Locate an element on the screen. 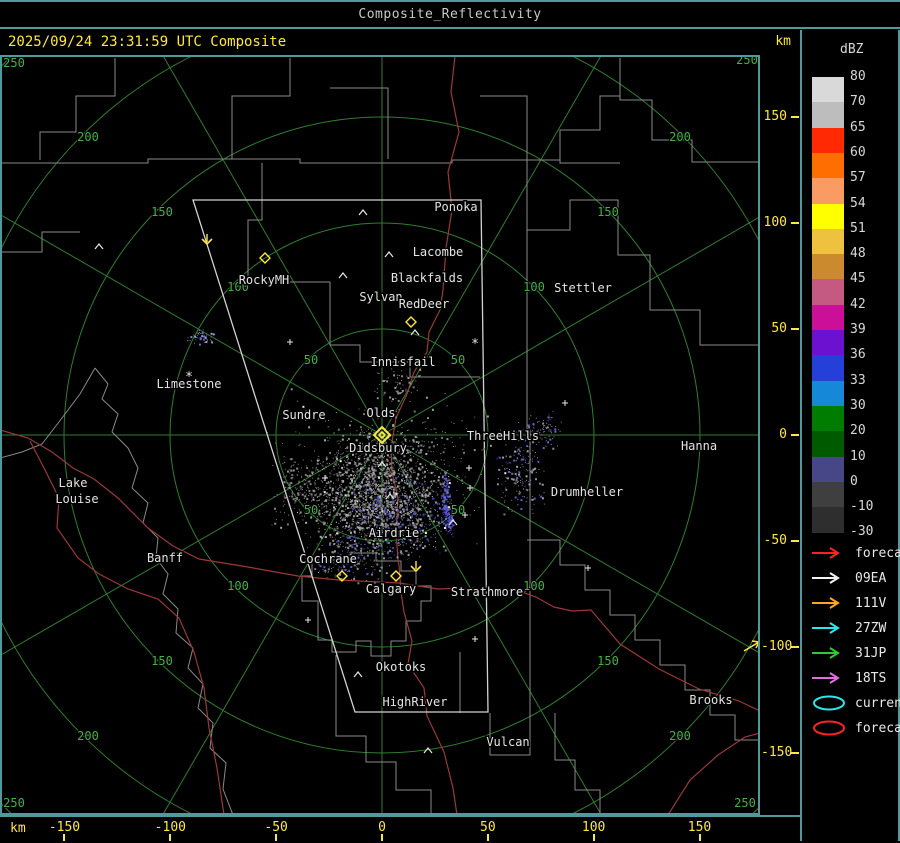  colorbar-value-label: 39 is located at coordinates (858, 329).